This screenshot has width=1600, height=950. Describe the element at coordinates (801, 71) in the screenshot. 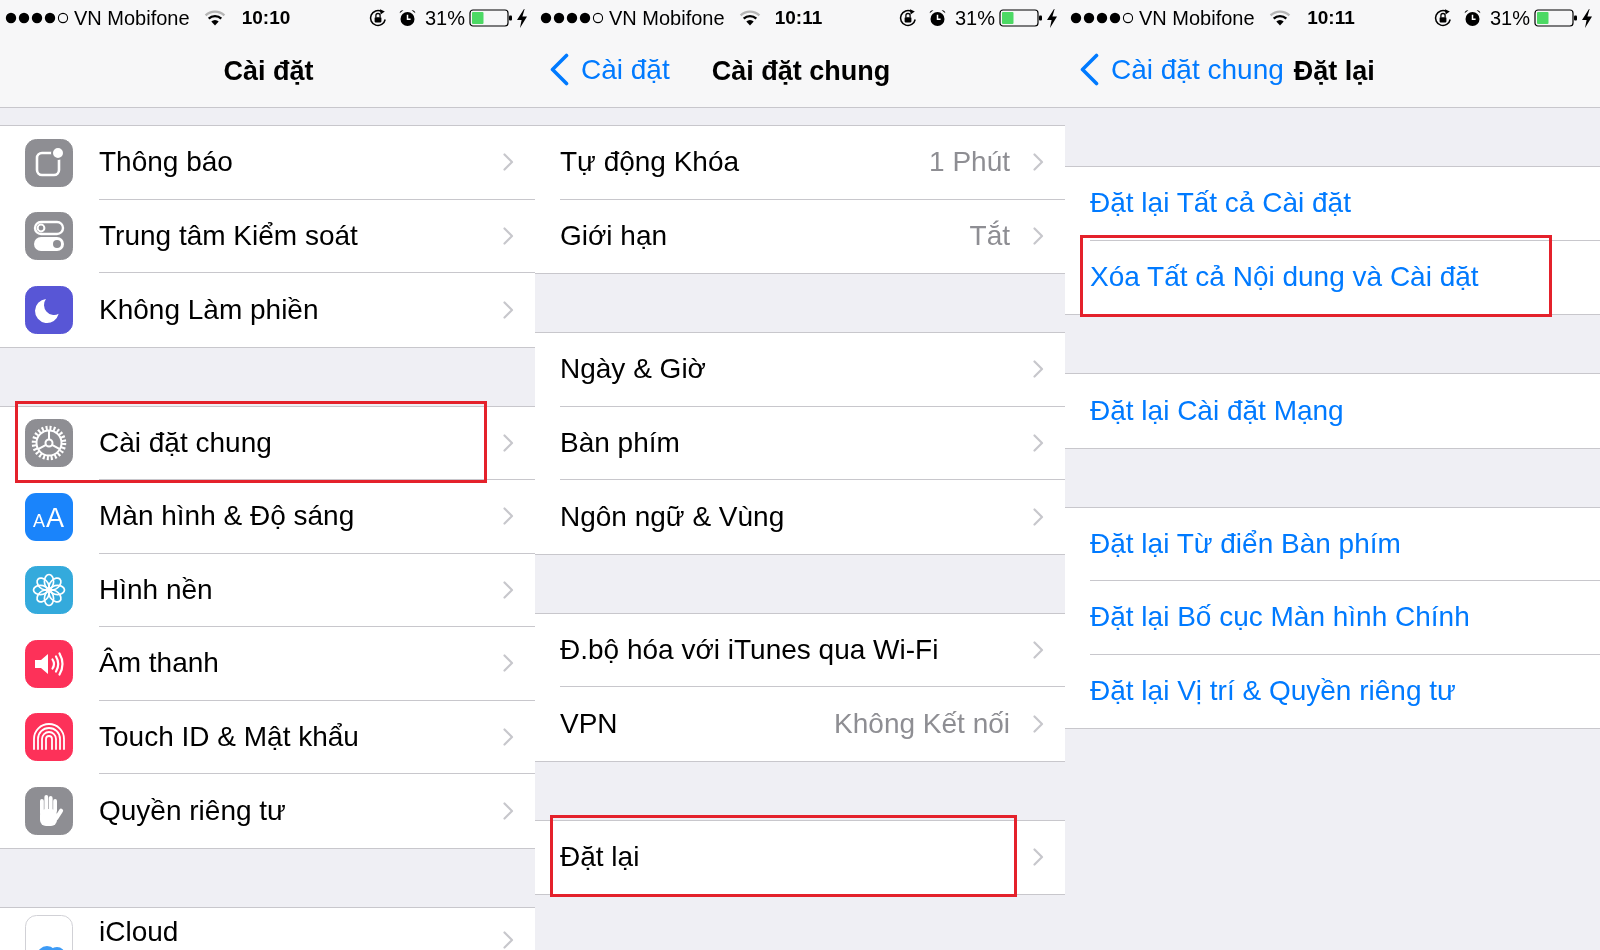

I see `nav-title: Cài đặt chung` at that location.